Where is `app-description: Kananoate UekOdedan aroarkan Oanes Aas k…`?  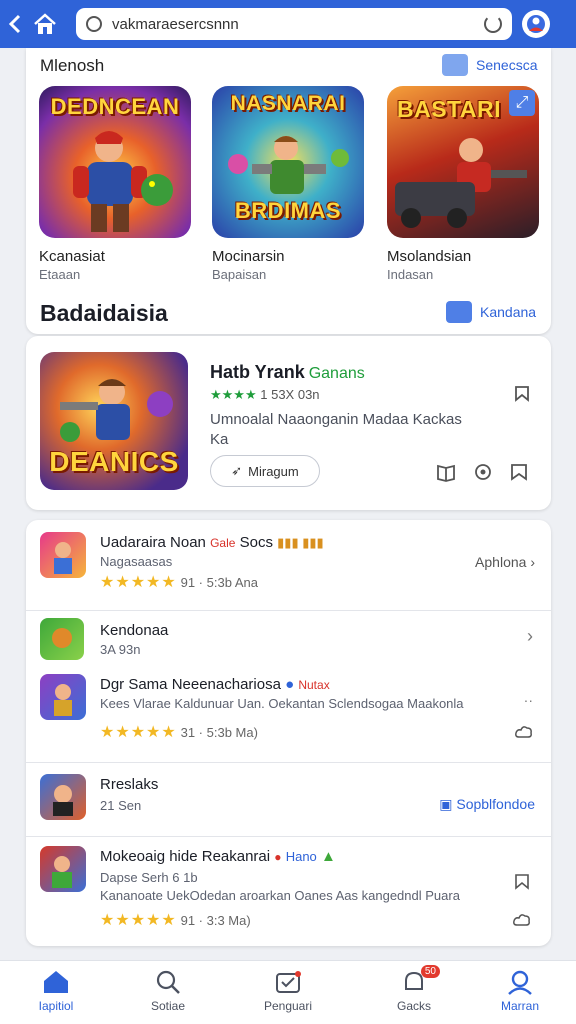
app-description: Kananoate UekOdedan aroarkan Oanes Aas k… is located at coordinates (280, 895).